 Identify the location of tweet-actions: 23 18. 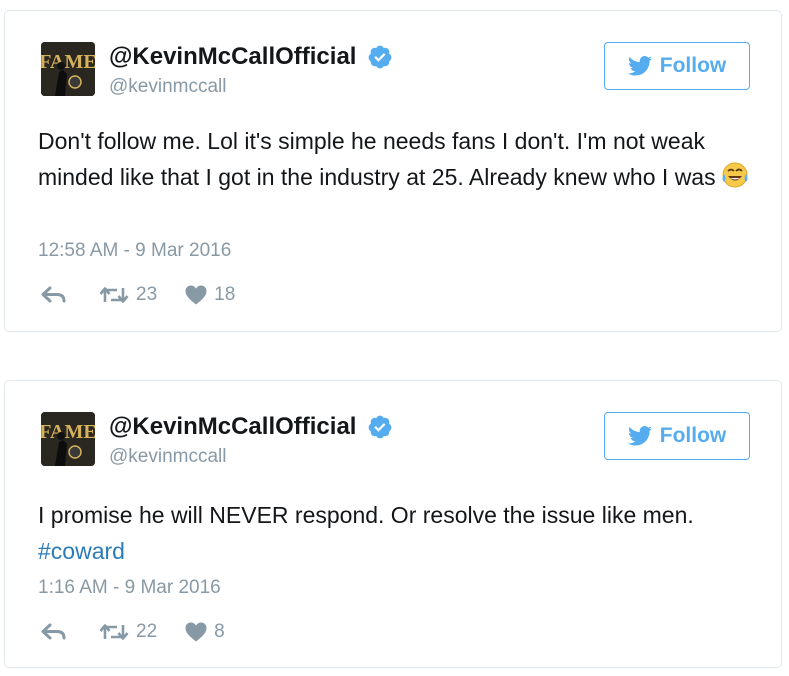
(138, 295).